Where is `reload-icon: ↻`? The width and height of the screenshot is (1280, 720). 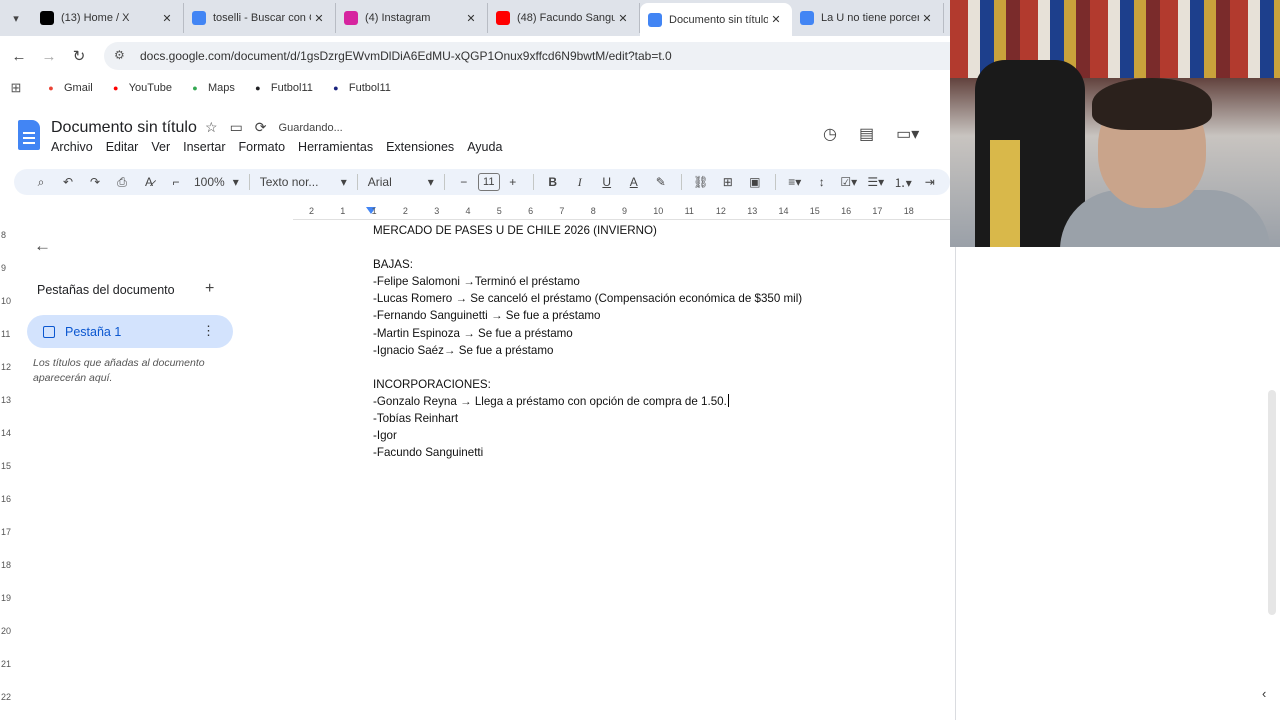
reload-icon: ↻ is located at coordinates (79, 56).